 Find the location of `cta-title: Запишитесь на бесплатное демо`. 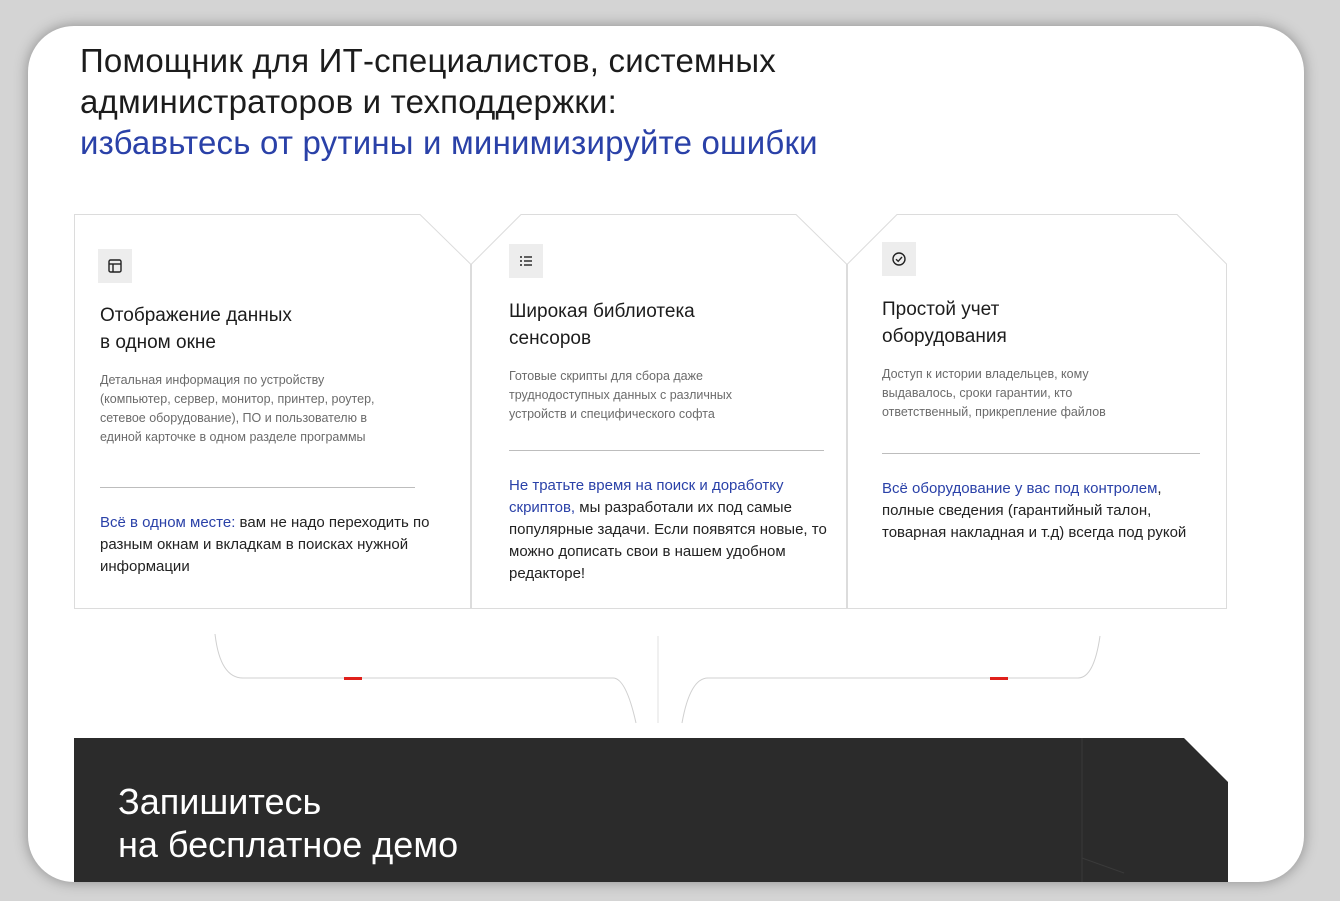

cta-title: Запишитесь на бесплатное демо is located at coordinates (288, 823).